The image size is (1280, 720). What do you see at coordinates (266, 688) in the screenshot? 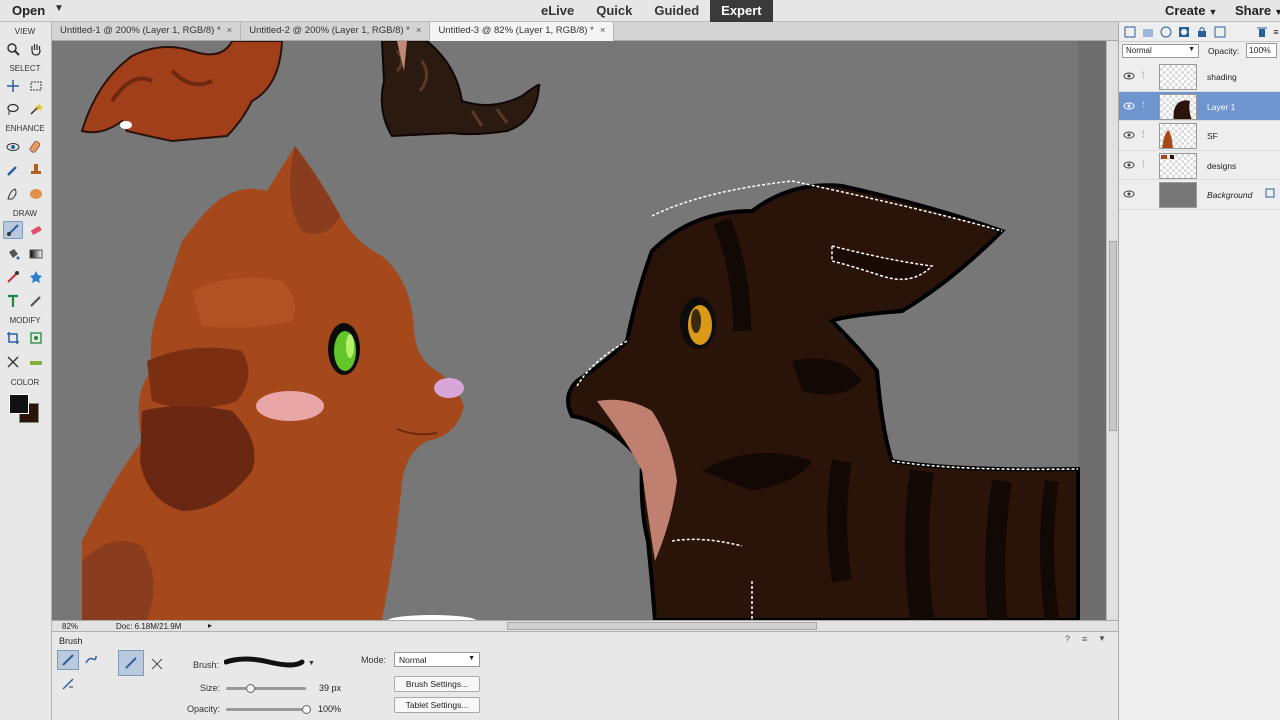
I see `size-slider` at bounding box center [266, 688].